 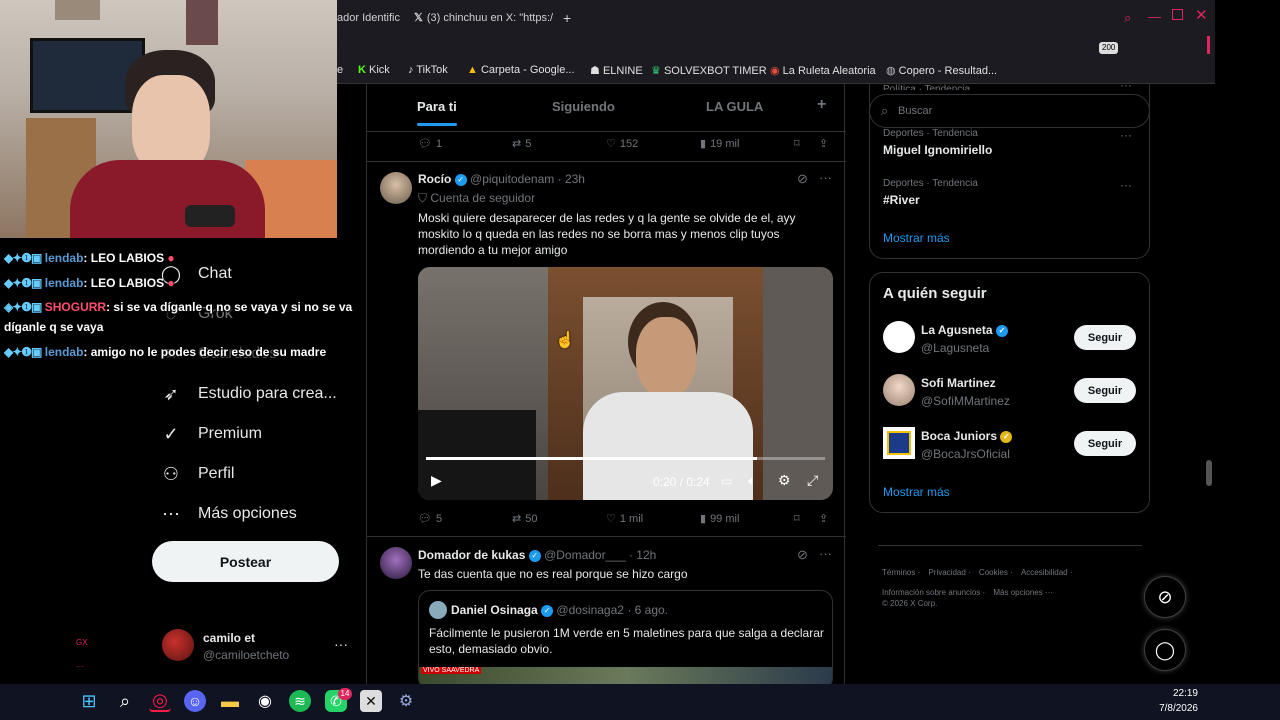 I want to click on trend-item: Deportes · Tendencia #River, so click(x=930, y=192).